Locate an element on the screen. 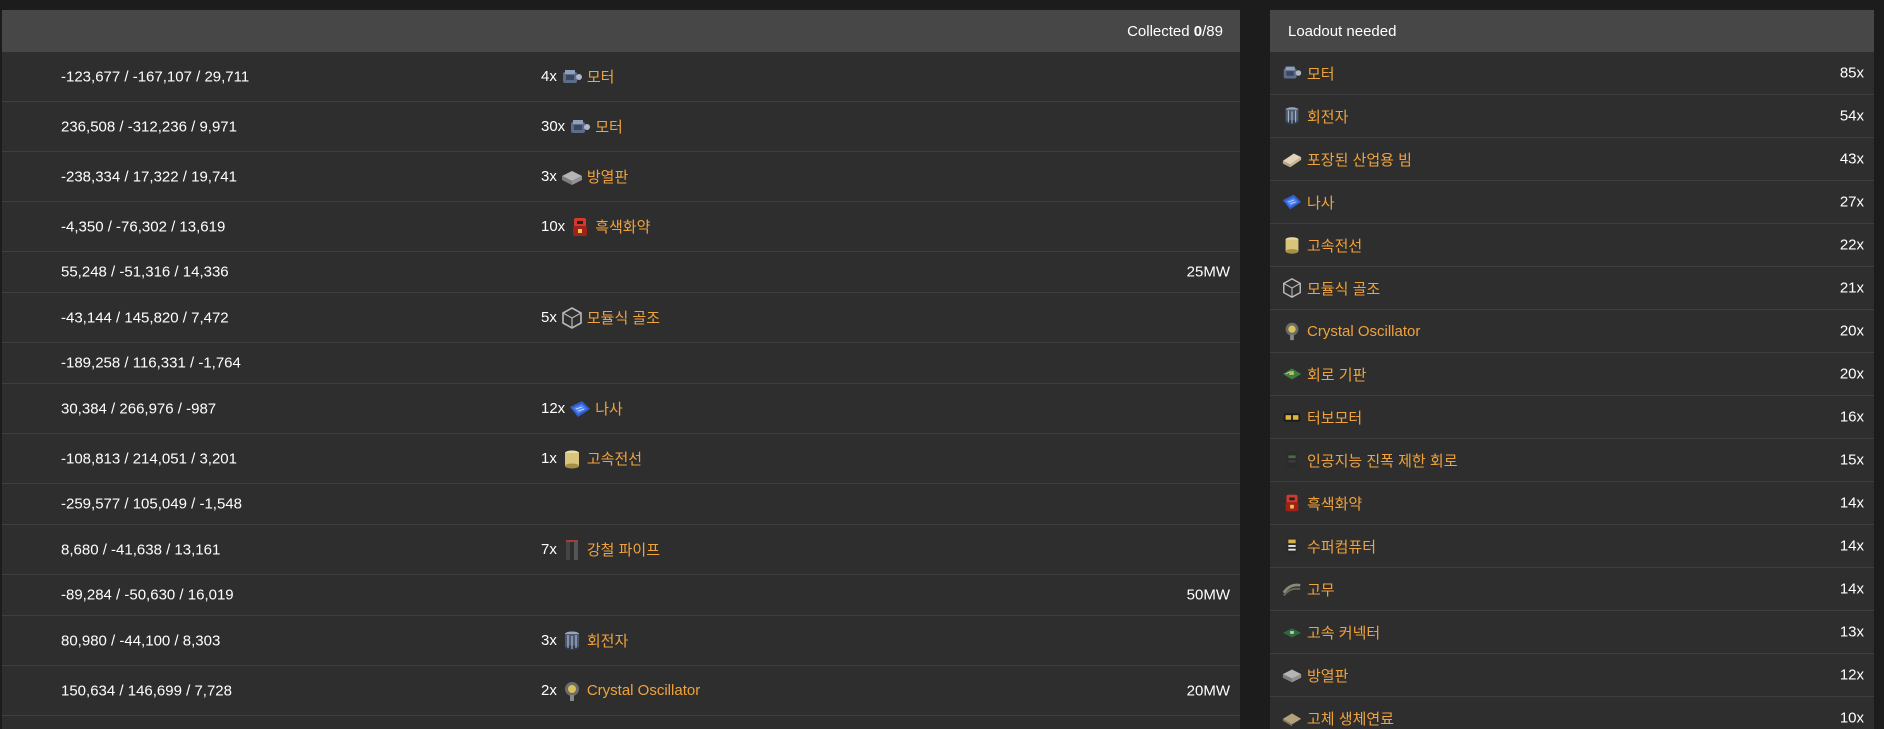 Image resolution: width=1884 pixels, height=729 pixels. ai-limiter-icon is located at coordinates (1292, 460).